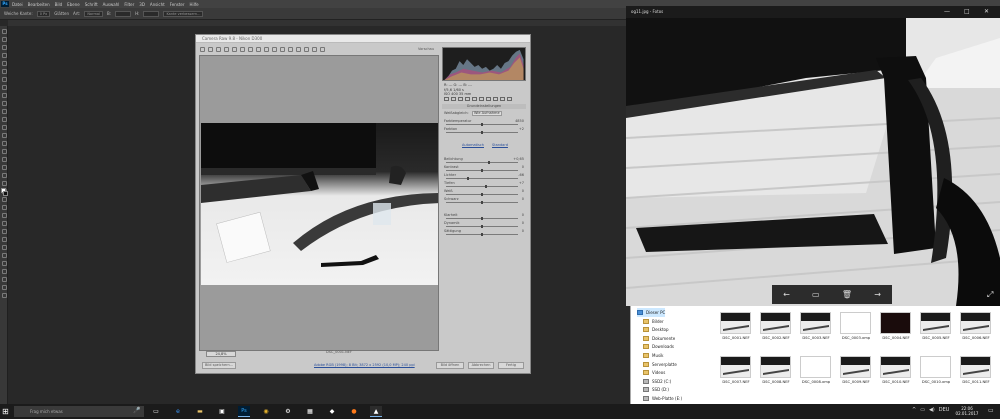  I want to click on file-tile: DSC_0006.NEF, so click(975, 327).